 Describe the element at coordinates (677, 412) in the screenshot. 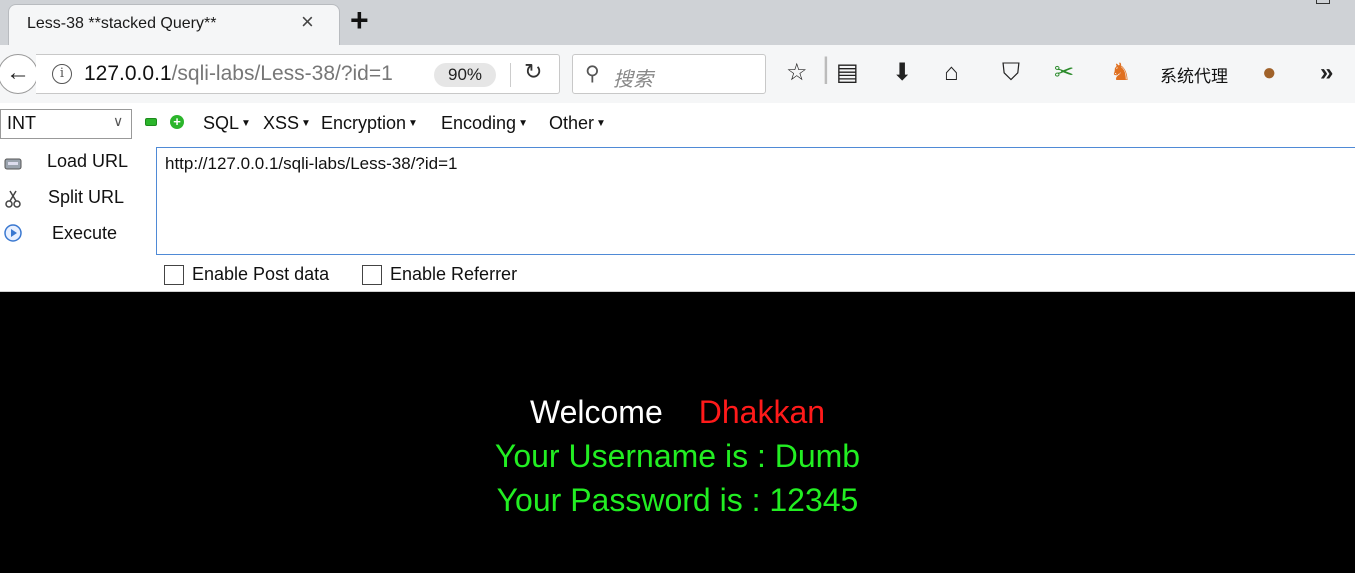

I see `welcome-line: Welcome Dhakkan` at that location.